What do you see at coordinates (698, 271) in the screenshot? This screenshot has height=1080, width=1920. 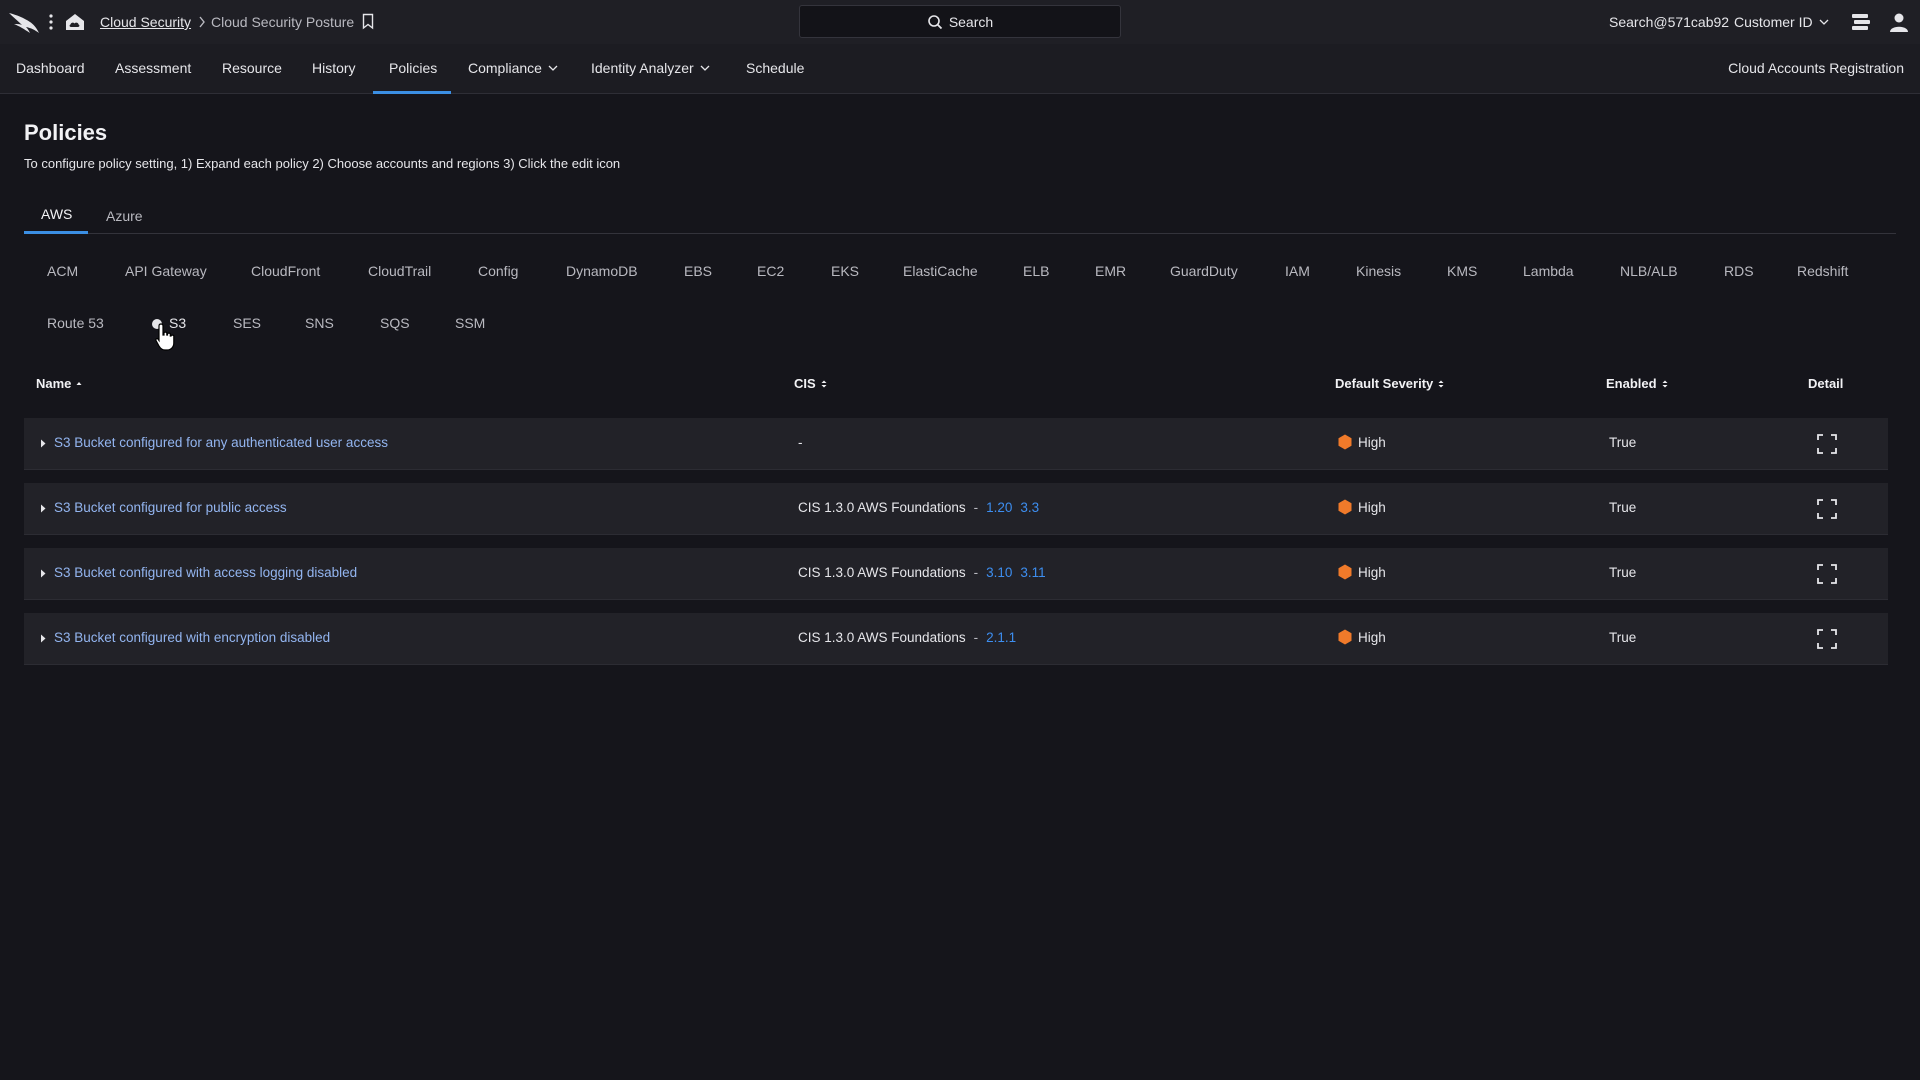 I see `service-ebs: EBS` at bounding box center [698, 271].